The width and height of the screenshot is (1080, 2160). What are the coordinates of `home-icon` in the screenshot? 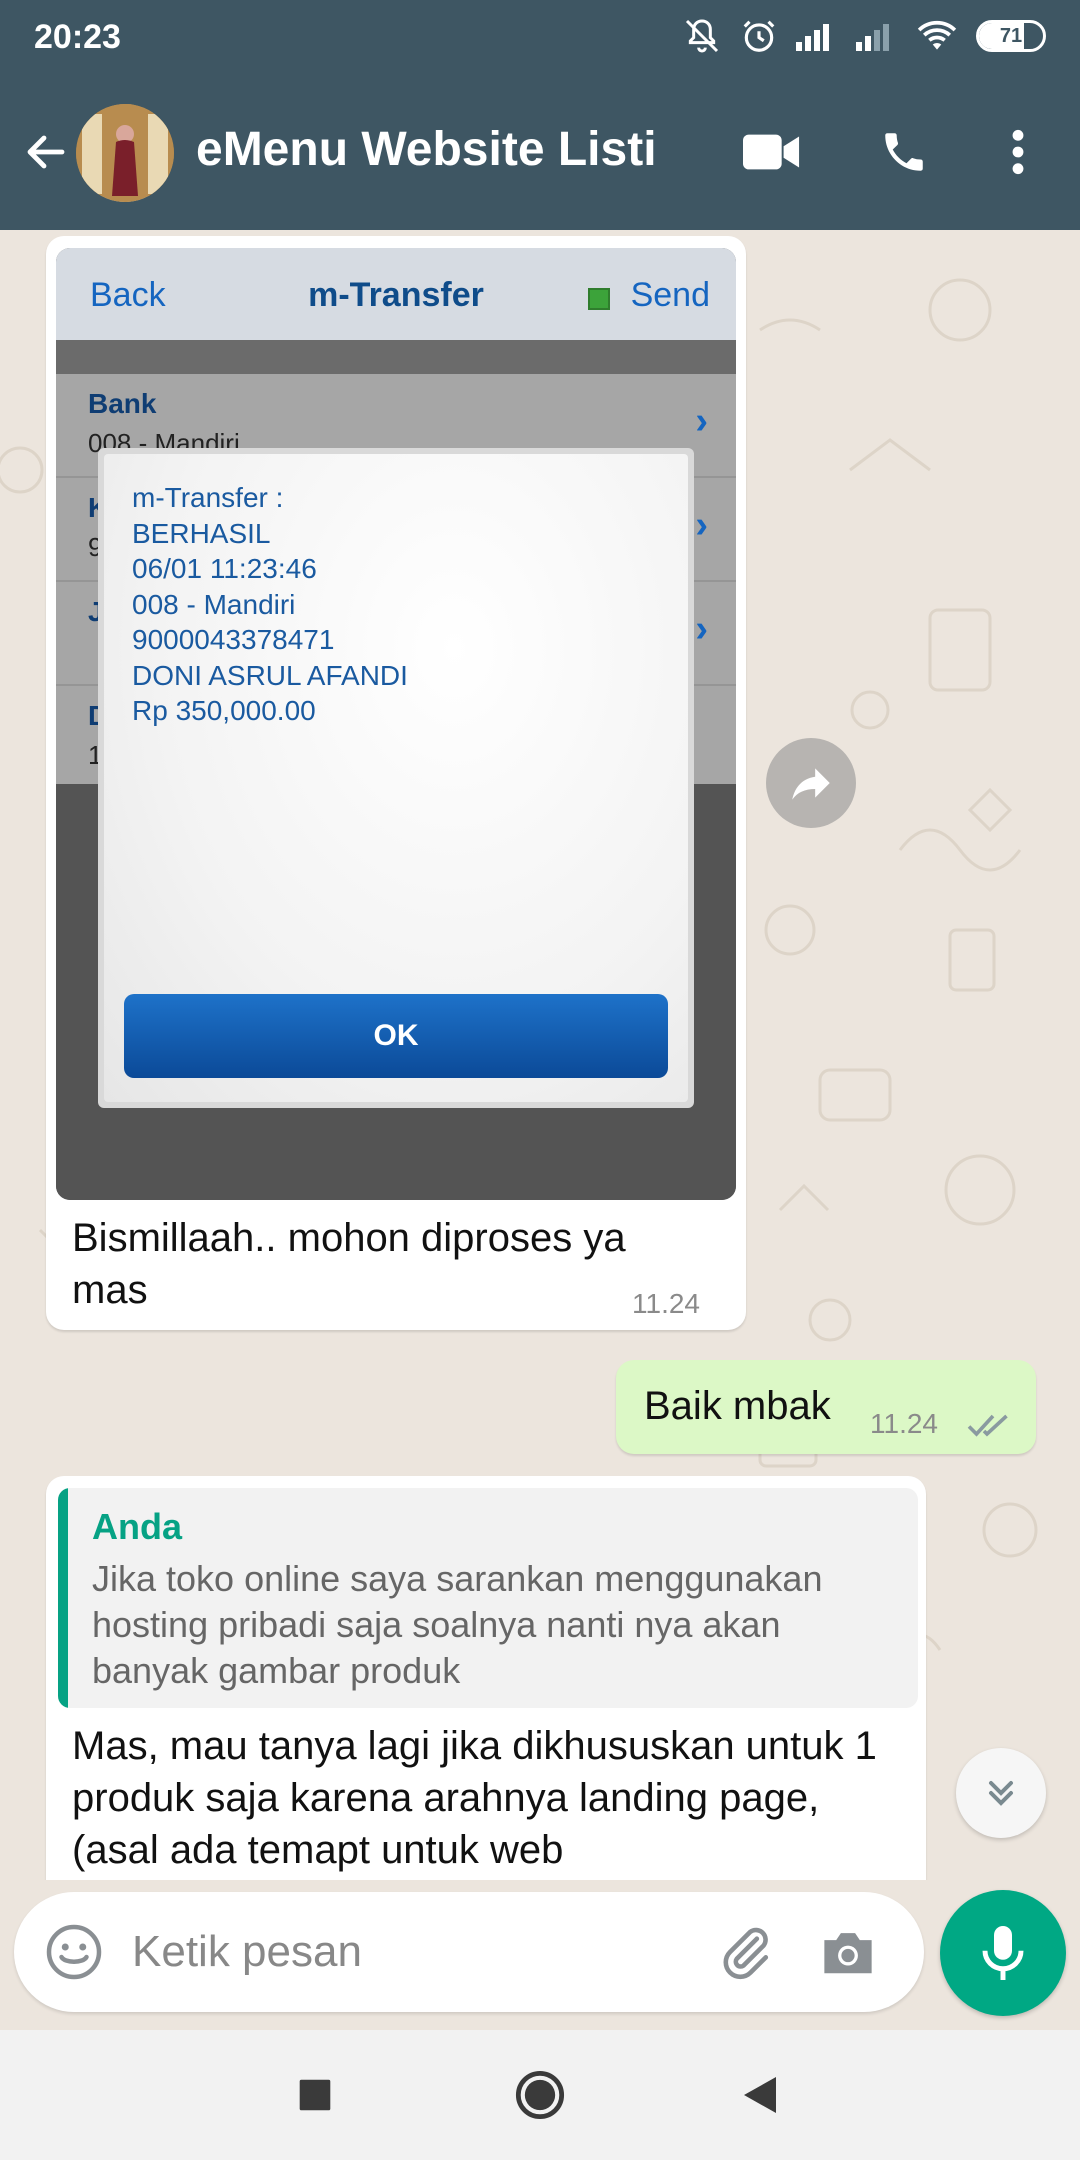 It's located at (540, 2095).